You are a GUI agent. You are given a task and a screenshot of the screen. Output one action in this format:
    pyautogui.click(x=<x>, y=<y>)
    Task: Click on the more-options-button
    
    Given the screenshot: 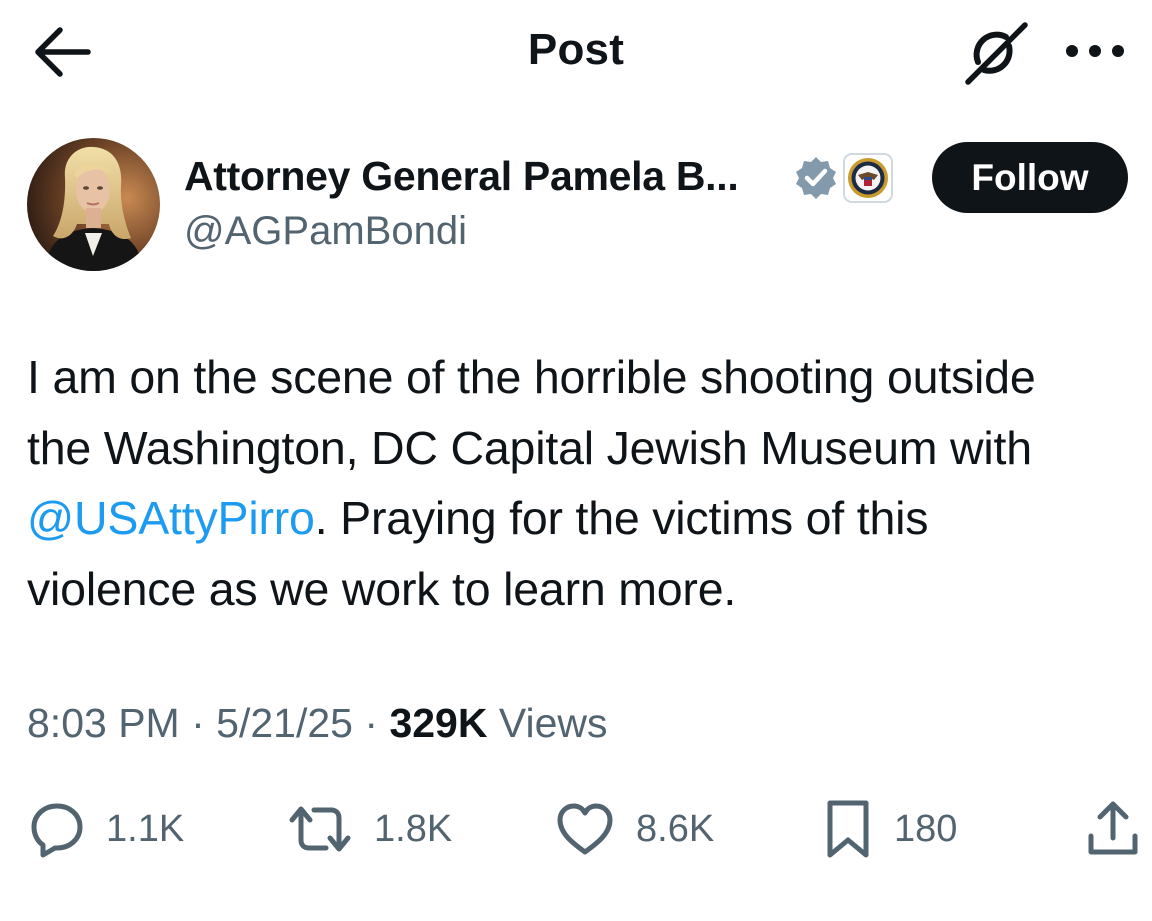 What is the action you would take?
    pyautogui.click(x=1095, y=51)
    